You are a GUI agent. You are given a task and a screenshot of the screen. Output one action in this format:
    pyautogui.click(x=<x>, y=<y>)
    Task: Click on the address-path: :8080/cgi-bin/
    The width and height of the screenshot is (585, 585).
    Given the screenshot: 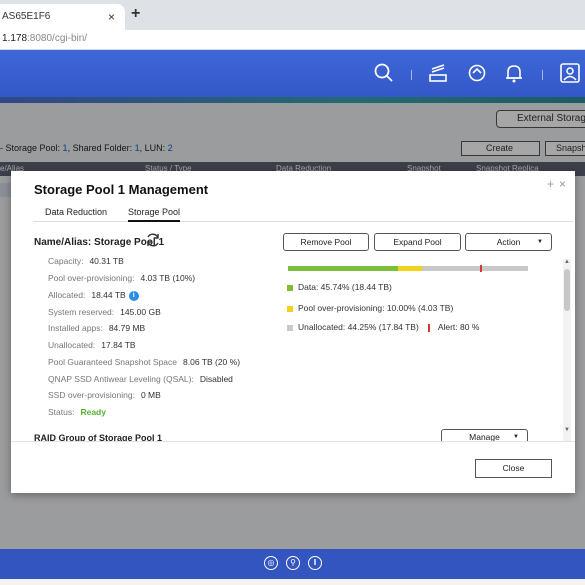 What is the action you would take?
    pyautogui.click(x=57, y=38)
    